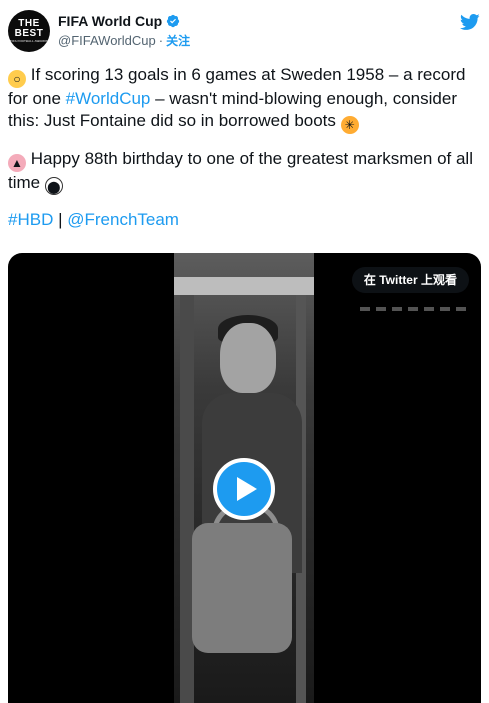 This screenshot has height=703, width=489. Describe the element at coordinates (470, 22) in the screenshot. I see `twitter-bird-icon` at that location.